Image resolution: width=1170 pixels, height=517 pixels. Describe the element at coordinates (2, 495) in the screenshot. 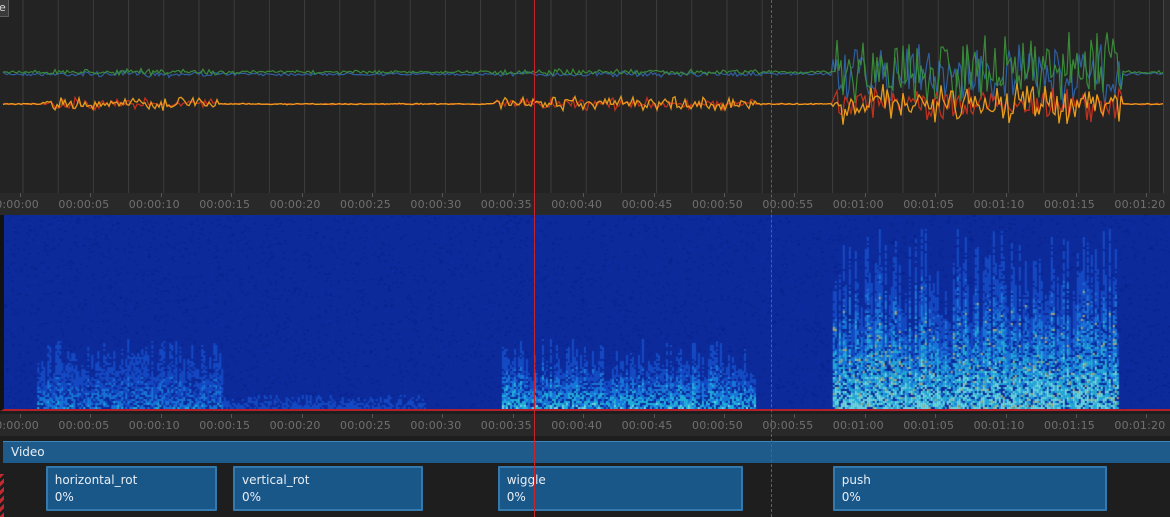

I see `locked-region-hatch` at that location.